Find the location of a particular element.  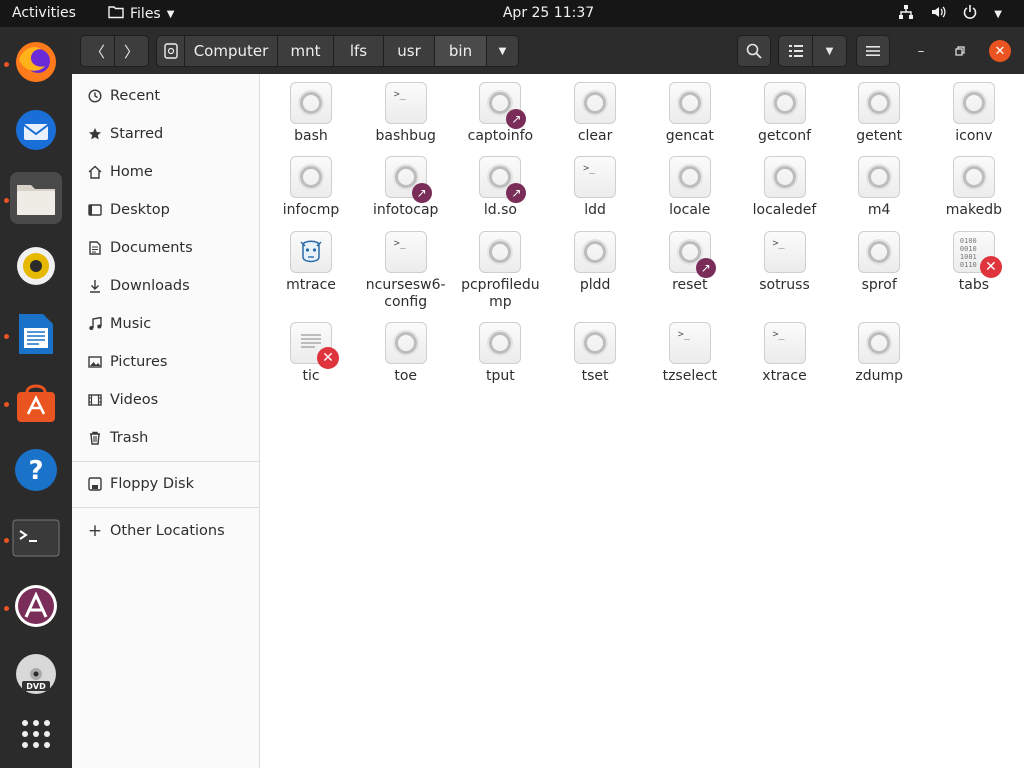

file-item: toe is located at coordinates (406, 353).